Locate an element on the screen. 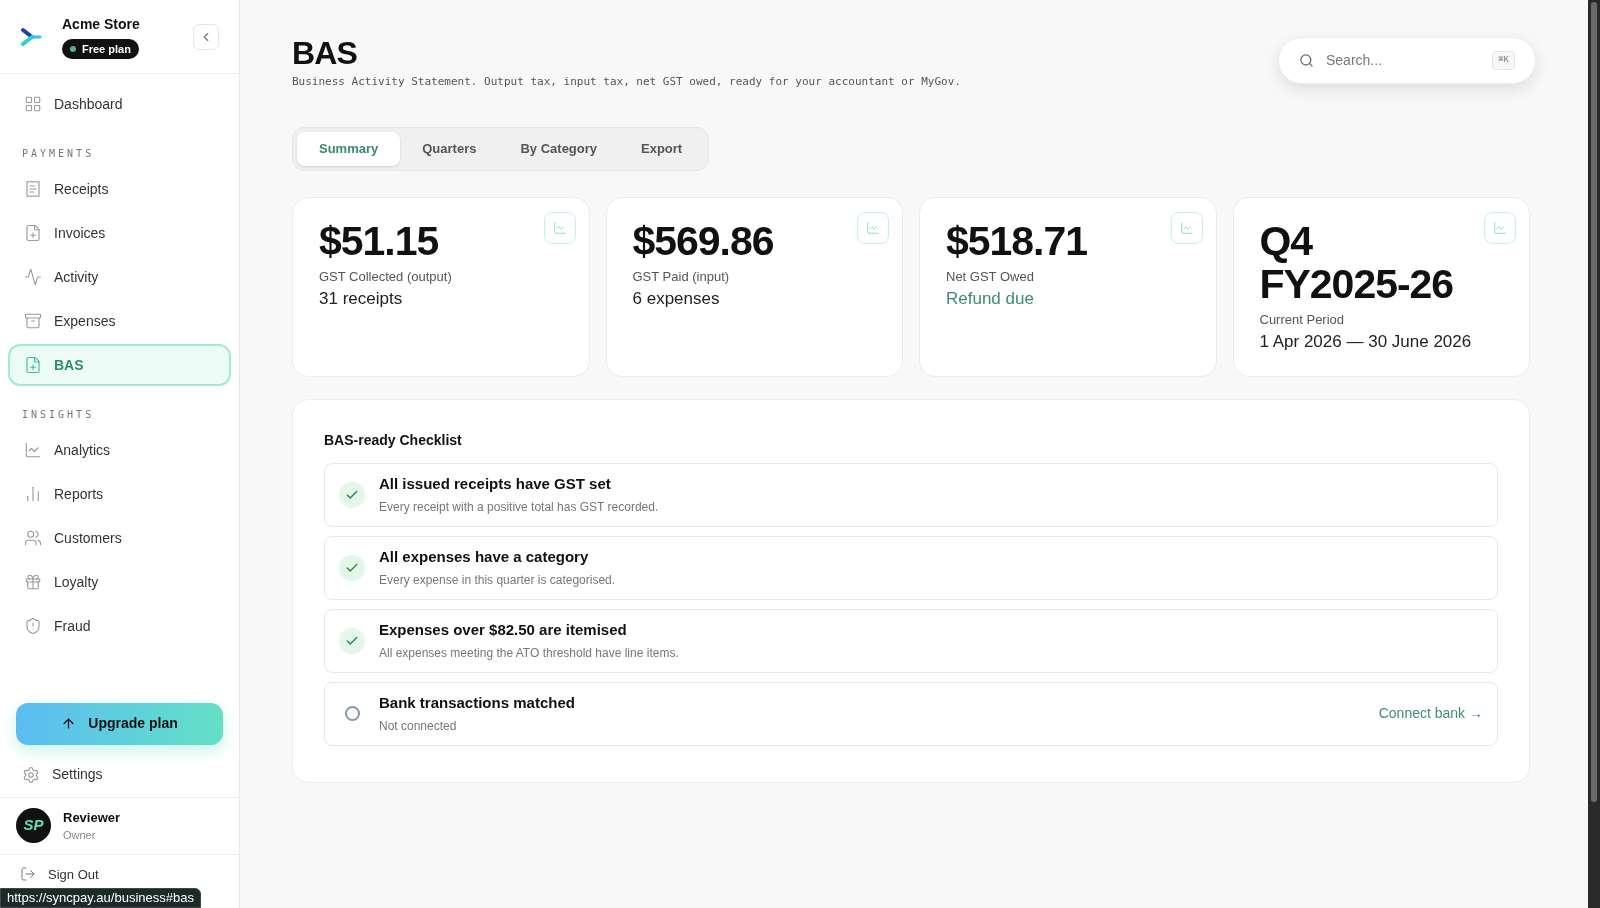  user-name: Reviewer is located at coordinates (92, 817).